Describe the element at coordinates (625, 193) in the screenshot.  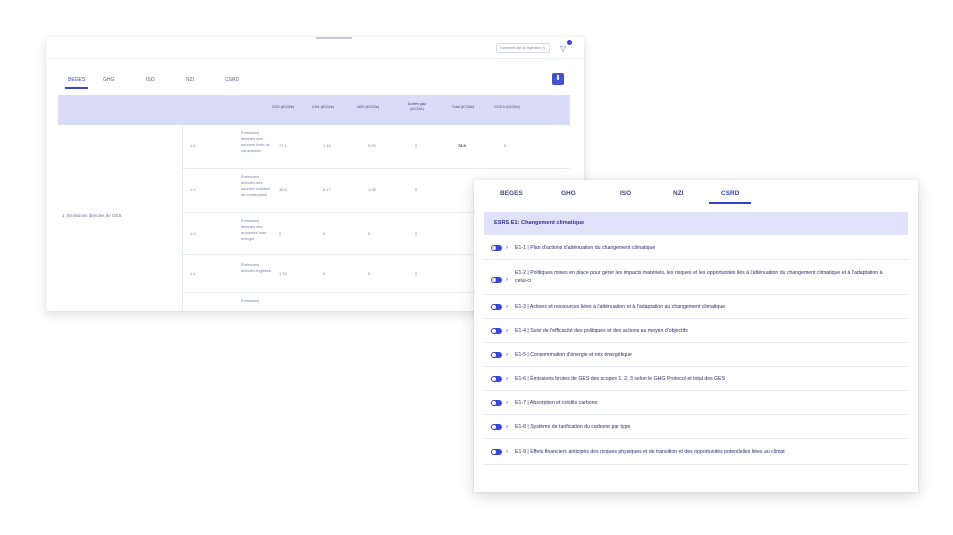
I see `front-tab-iso: ISO` at that location.